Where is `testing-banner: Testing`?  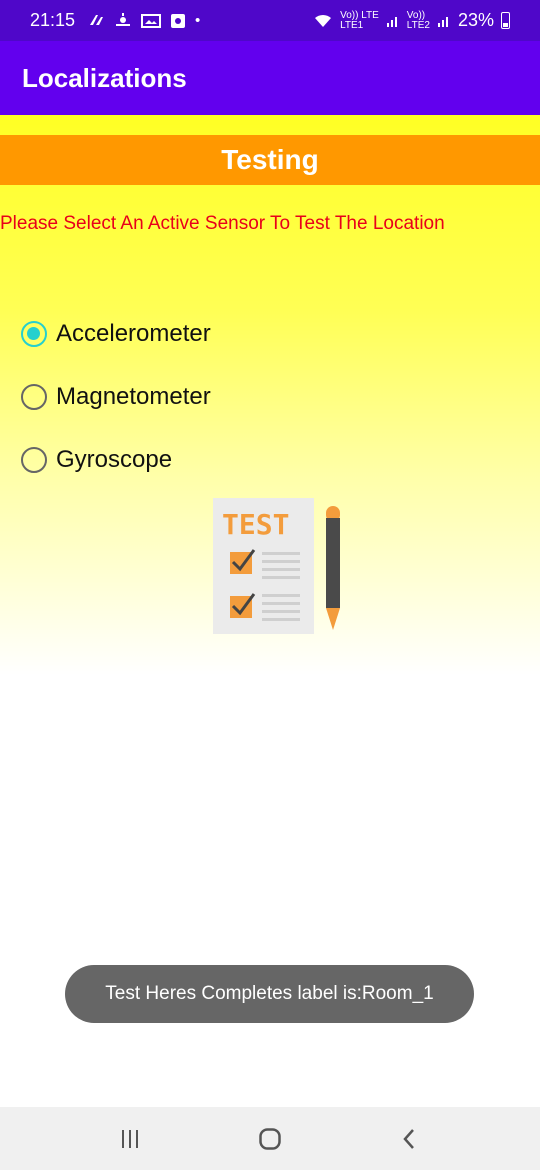 testing-banner: Testing is located at coordinates (270, 160).